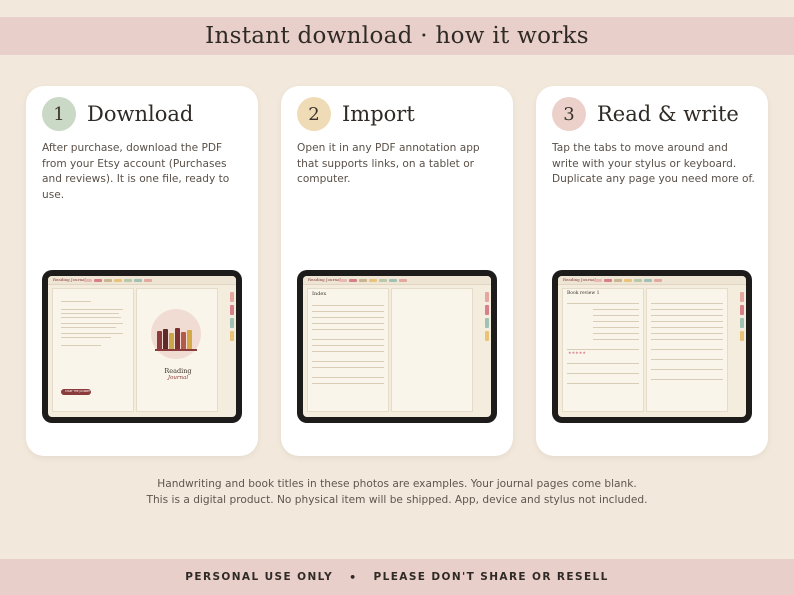 The image size is (794, 595). Describe the element at coordinates (603, 350) in the screenshot. I see `book-review-page: Book review 1 ★★★★★` at that location.